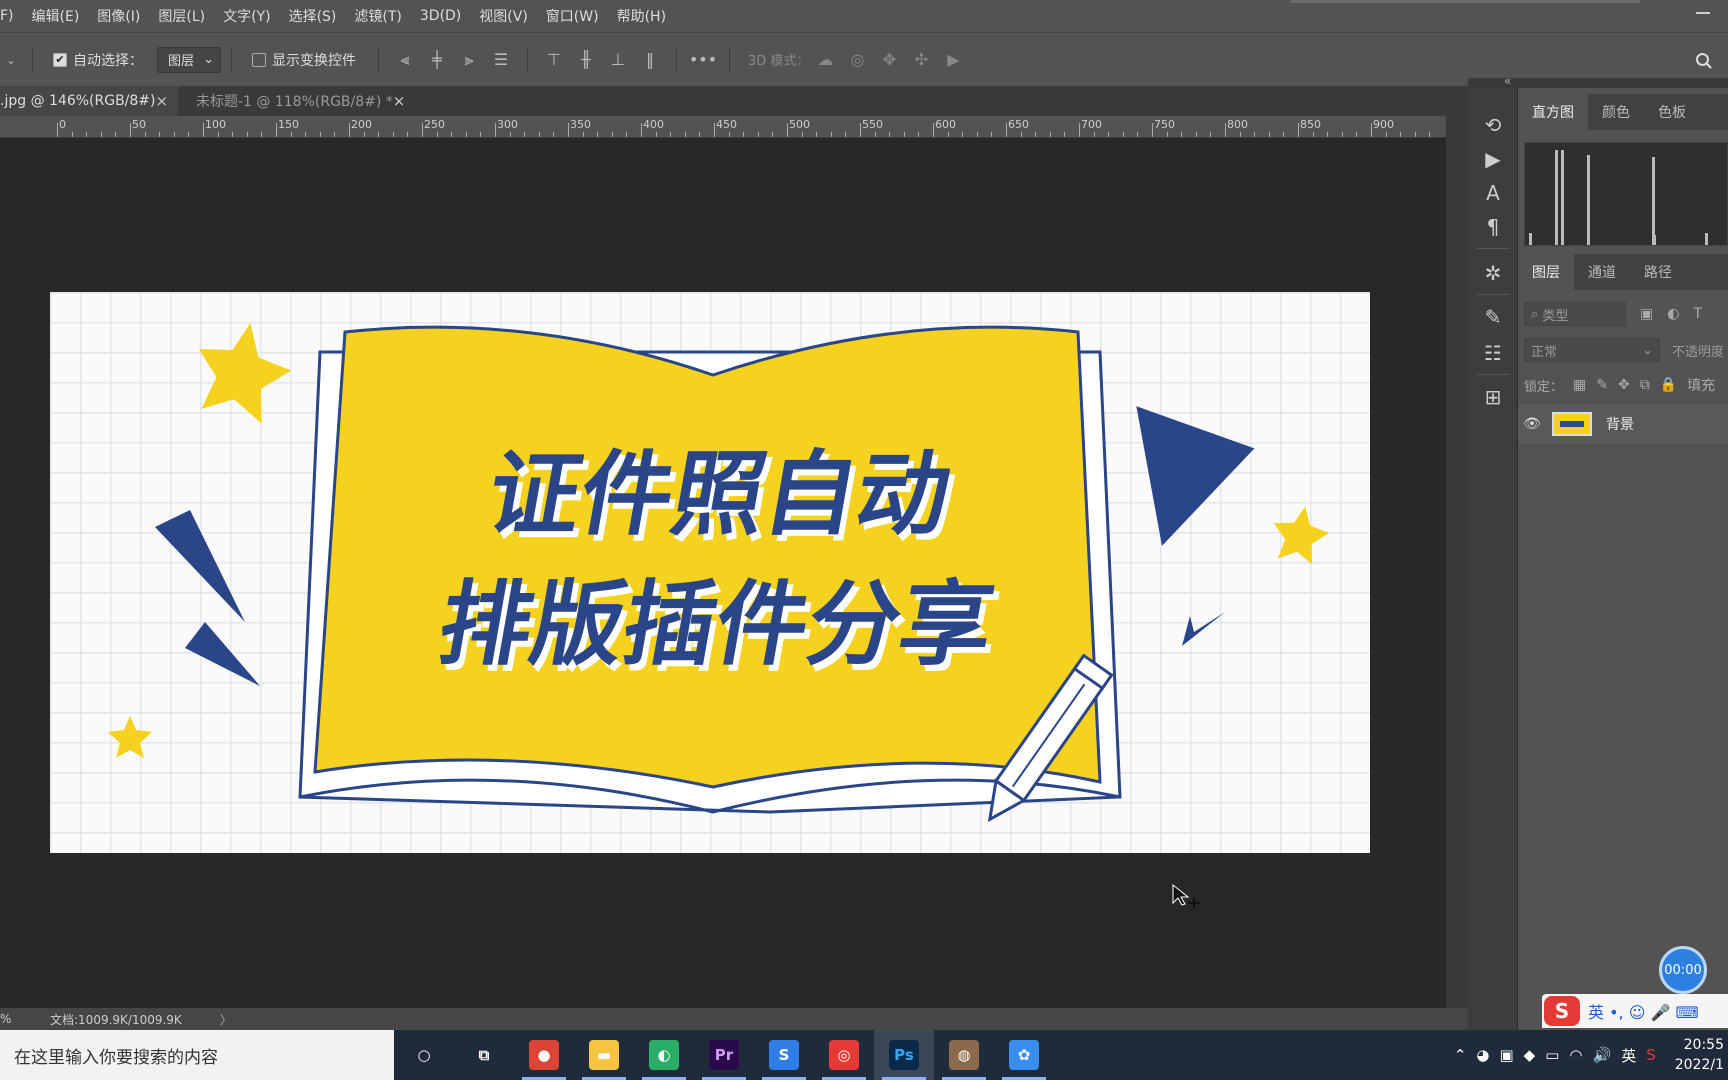  Describe the element at coordinates (904, 1055) in the screenshot. I see `taskbar-app-photoshop: Ps` at that location.